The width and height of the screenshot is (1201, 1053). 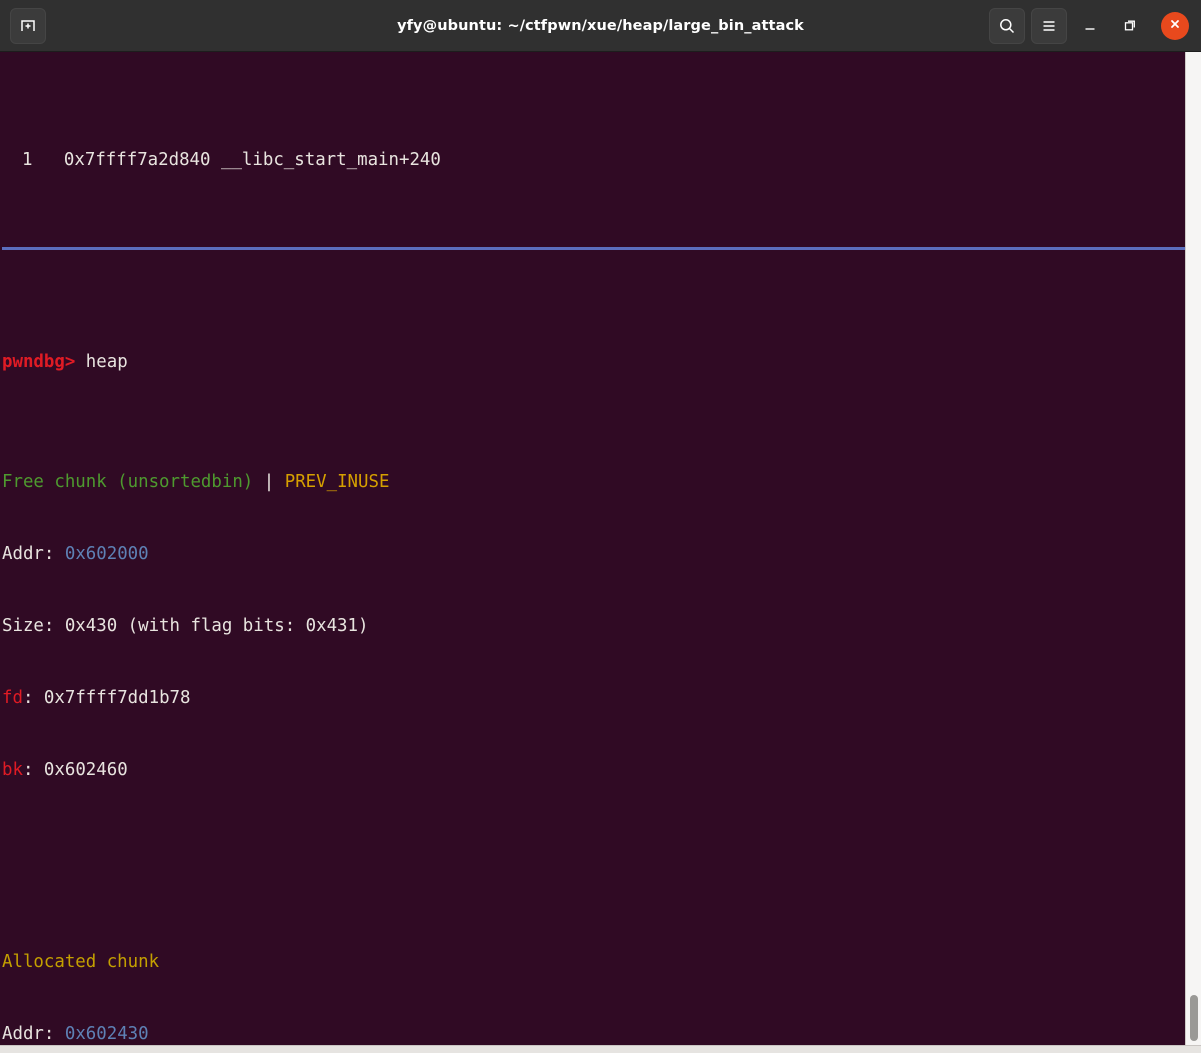 What do you see at coordinates (593, 1033) in the screenshot?
I see `chunk-addr-line: Addr: 0x602430` at bounding box center [593, 1033].